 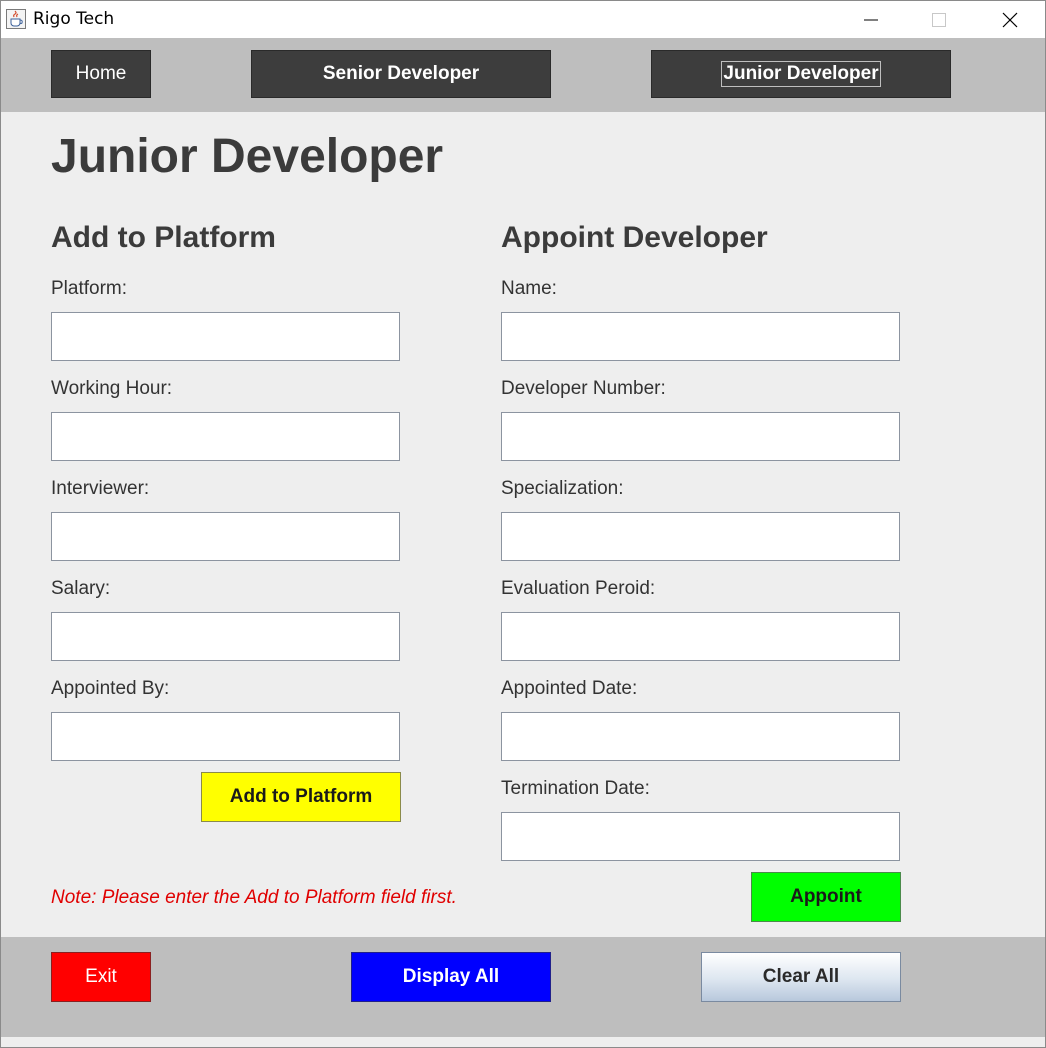 I want to click on maximize-button, so click(x=939, y=19).